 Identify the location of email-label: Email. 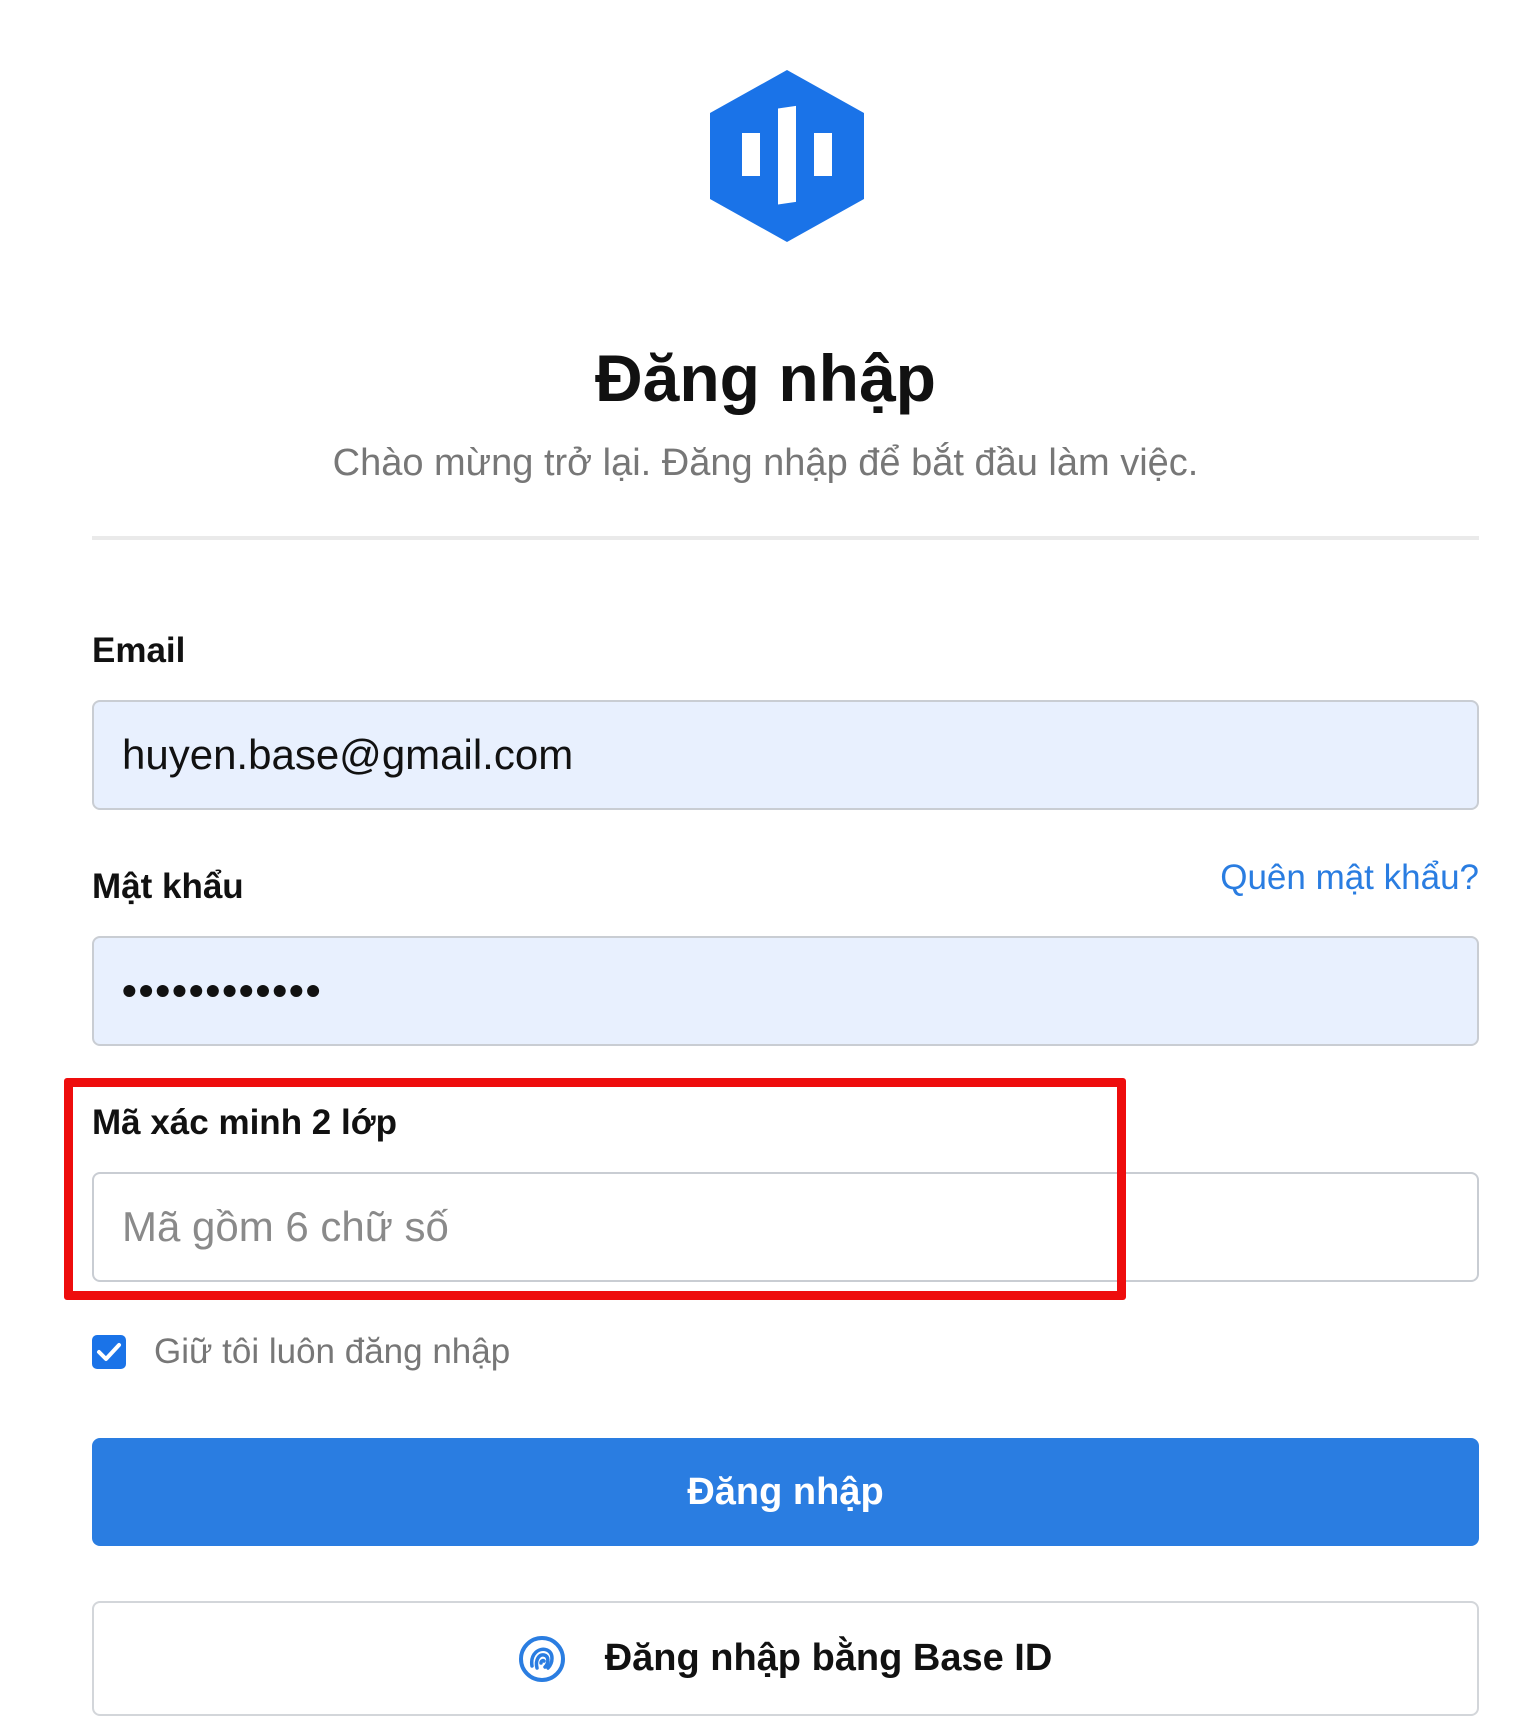
(139, 650).